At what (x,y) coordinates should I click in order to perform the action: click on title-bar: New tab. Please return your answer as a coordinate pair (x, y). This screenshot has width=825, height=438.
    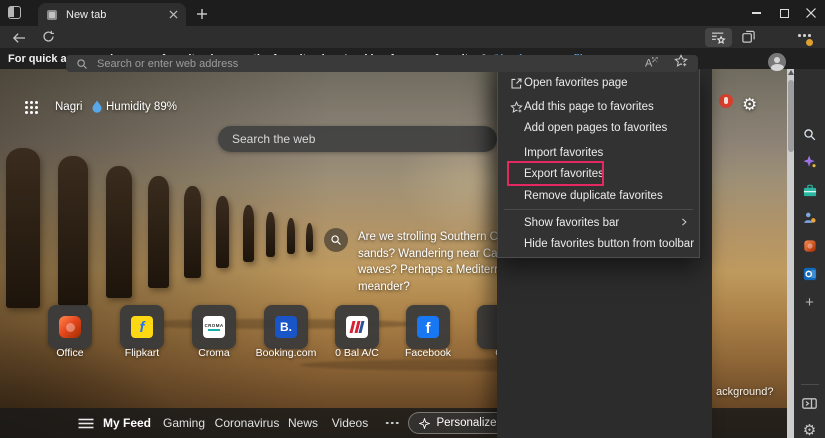
    Looking at the image, I should click on (412, 13).